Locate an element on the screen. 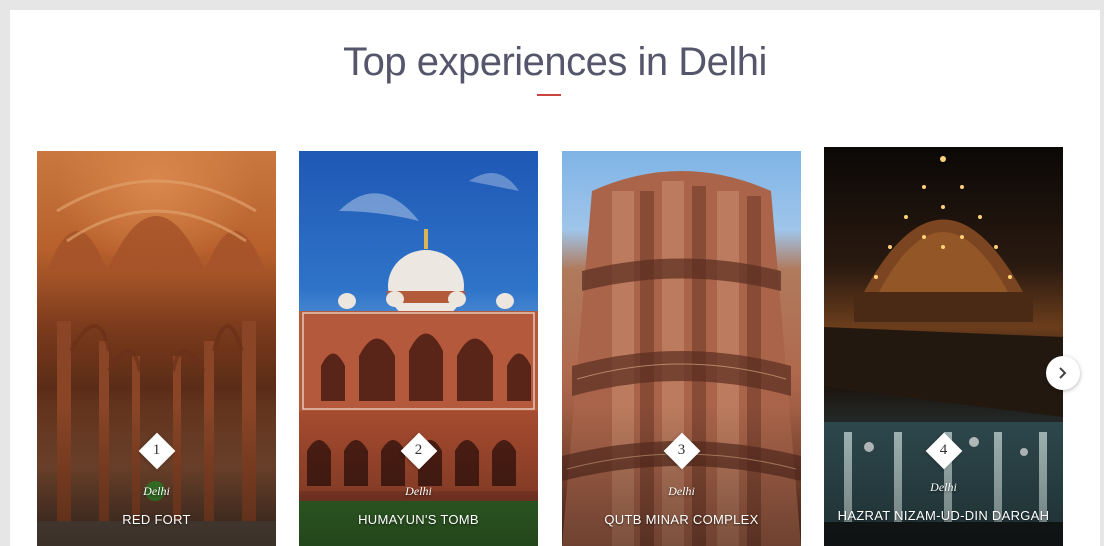 This screenshot has height=546, width=1104. carousel-next-button is located at coordinates (1063, 373).